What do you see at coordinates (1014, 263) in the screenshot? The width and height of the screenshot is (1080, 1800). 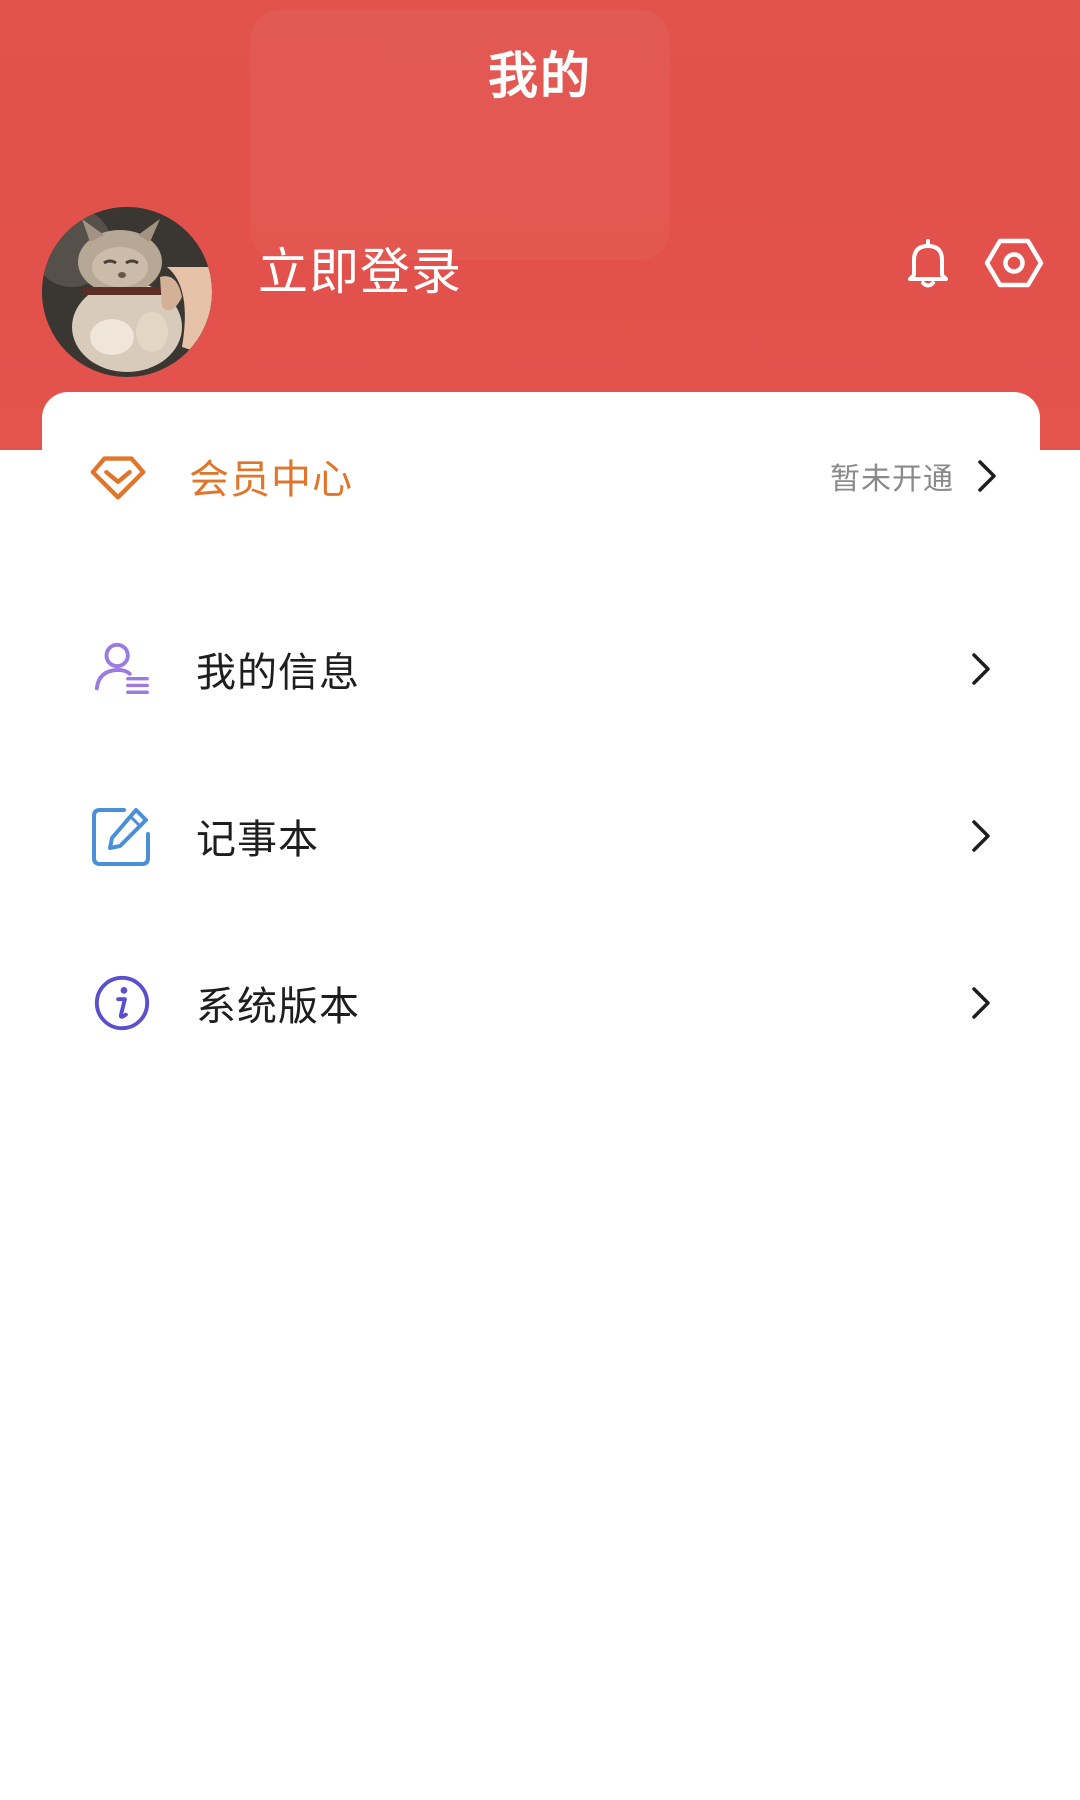 I see `settings-icon` at bounding box center [1014, 263].